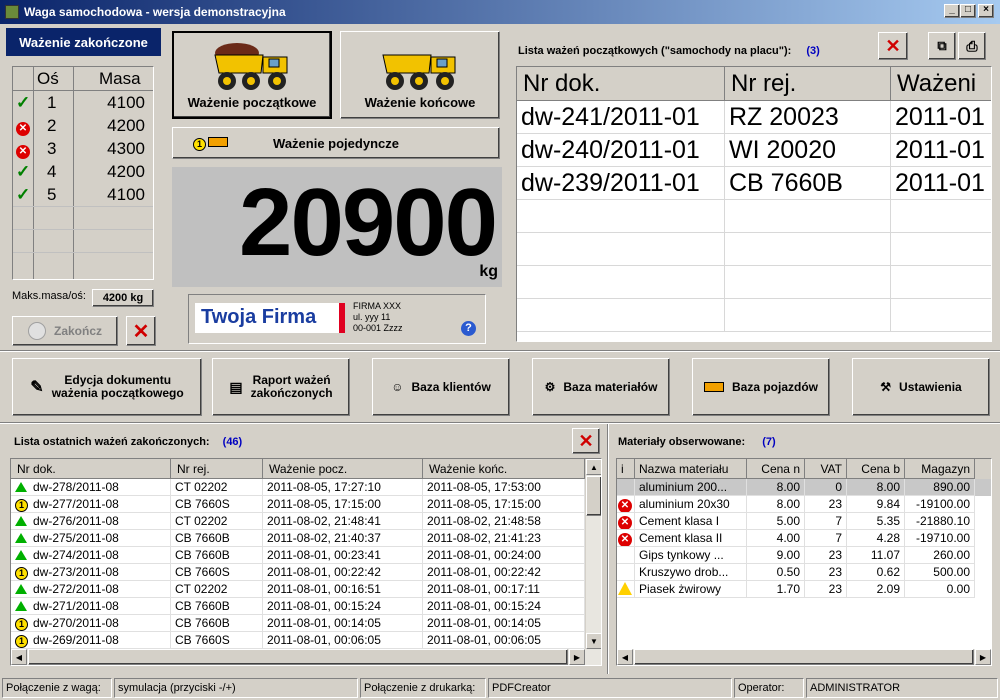 The image size is (1000, 700). I want to click on doc-number: dw-277/2011-08, so click(76, 504).